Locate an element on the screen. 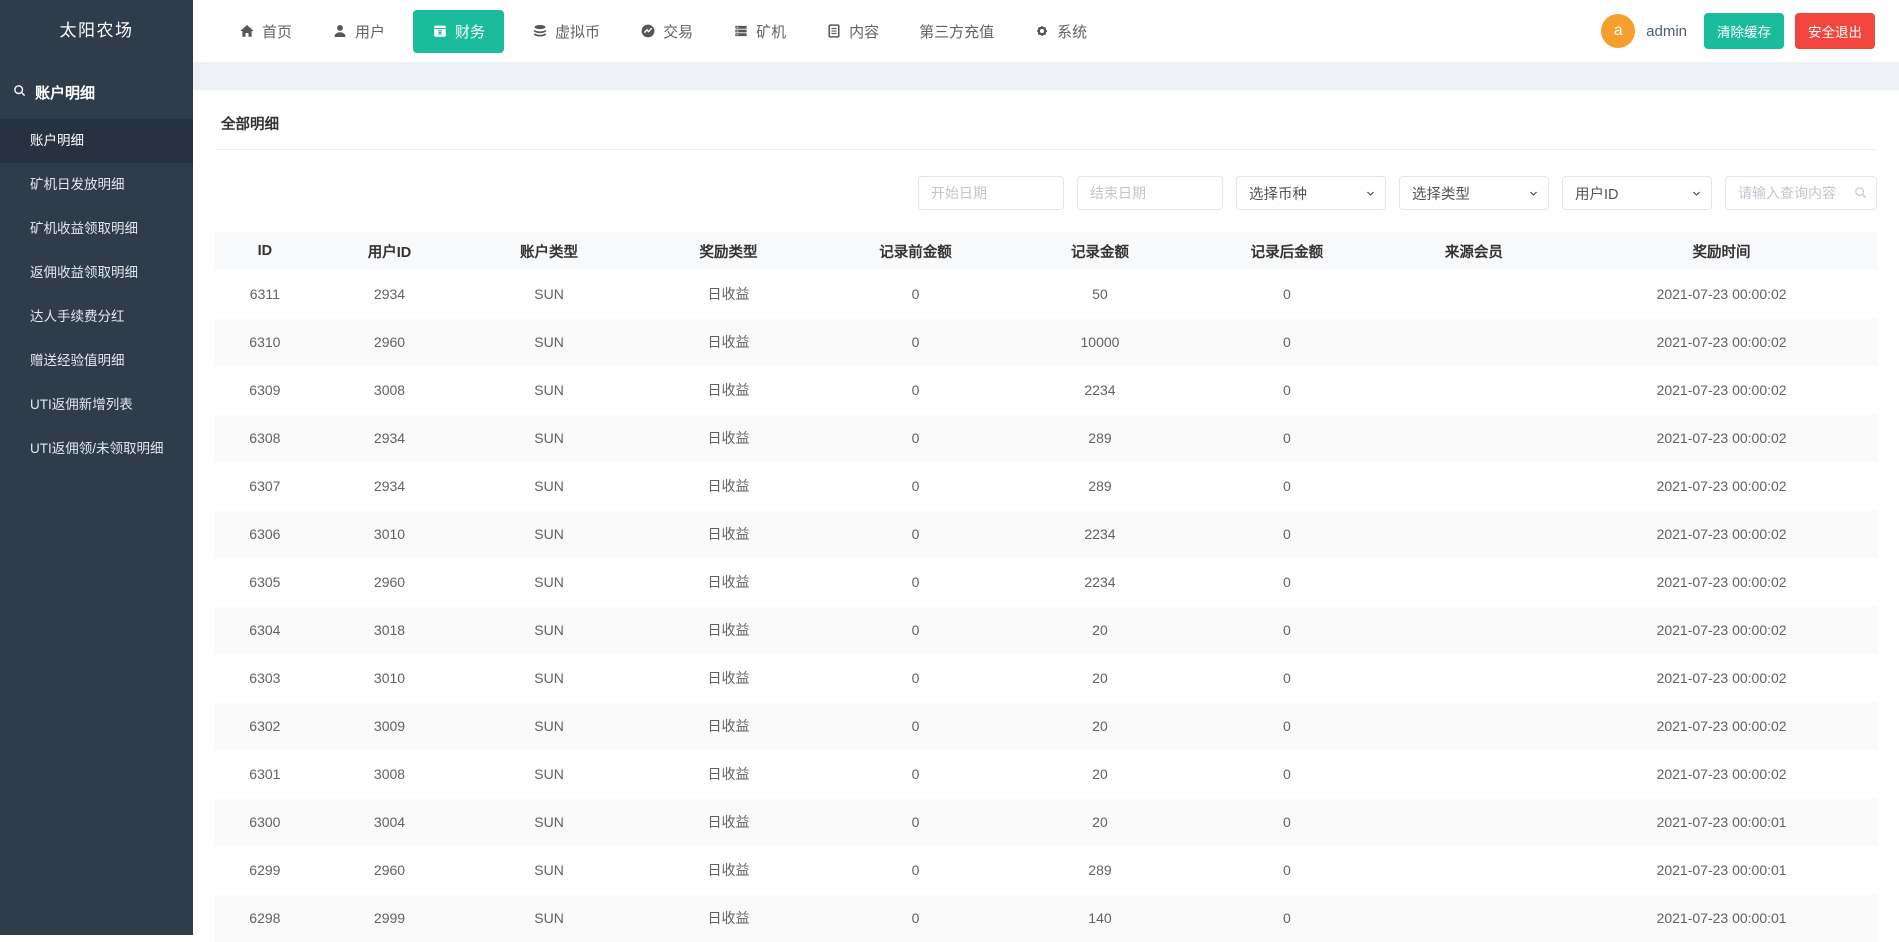  topnav-item-gear: 系统 is located at coordinates (1060, 31).